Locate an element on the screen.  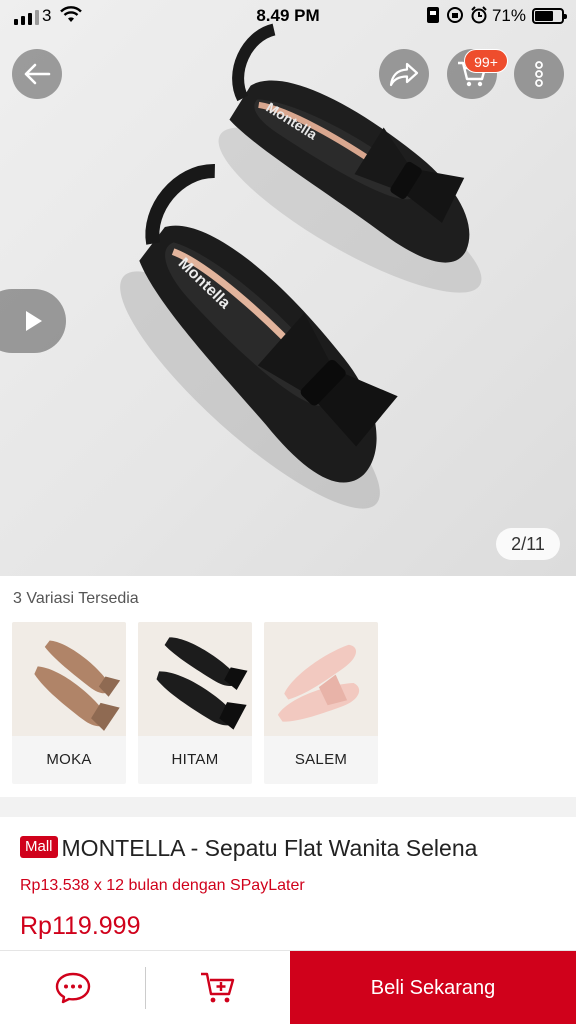
add-to-cart-button is located at coordinates (218, 987).